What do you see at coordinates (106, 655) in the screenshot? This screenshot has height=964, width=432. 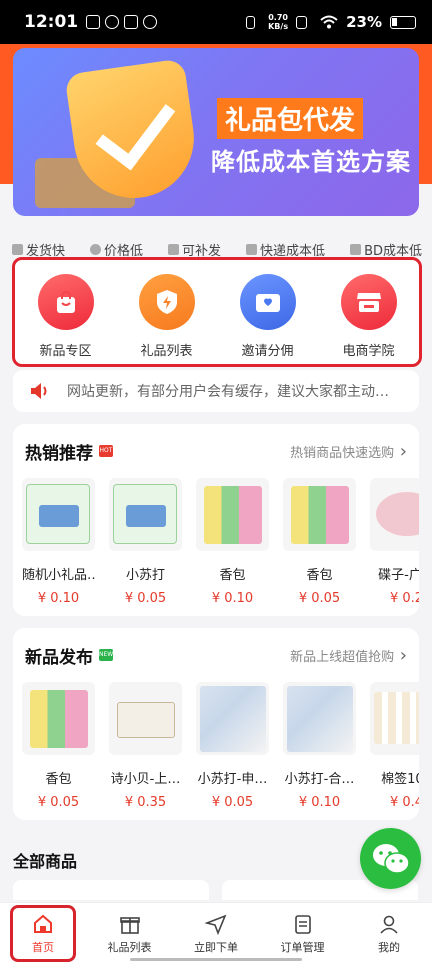 I see `new-badge: NEW` at bounding box center [106, 655].